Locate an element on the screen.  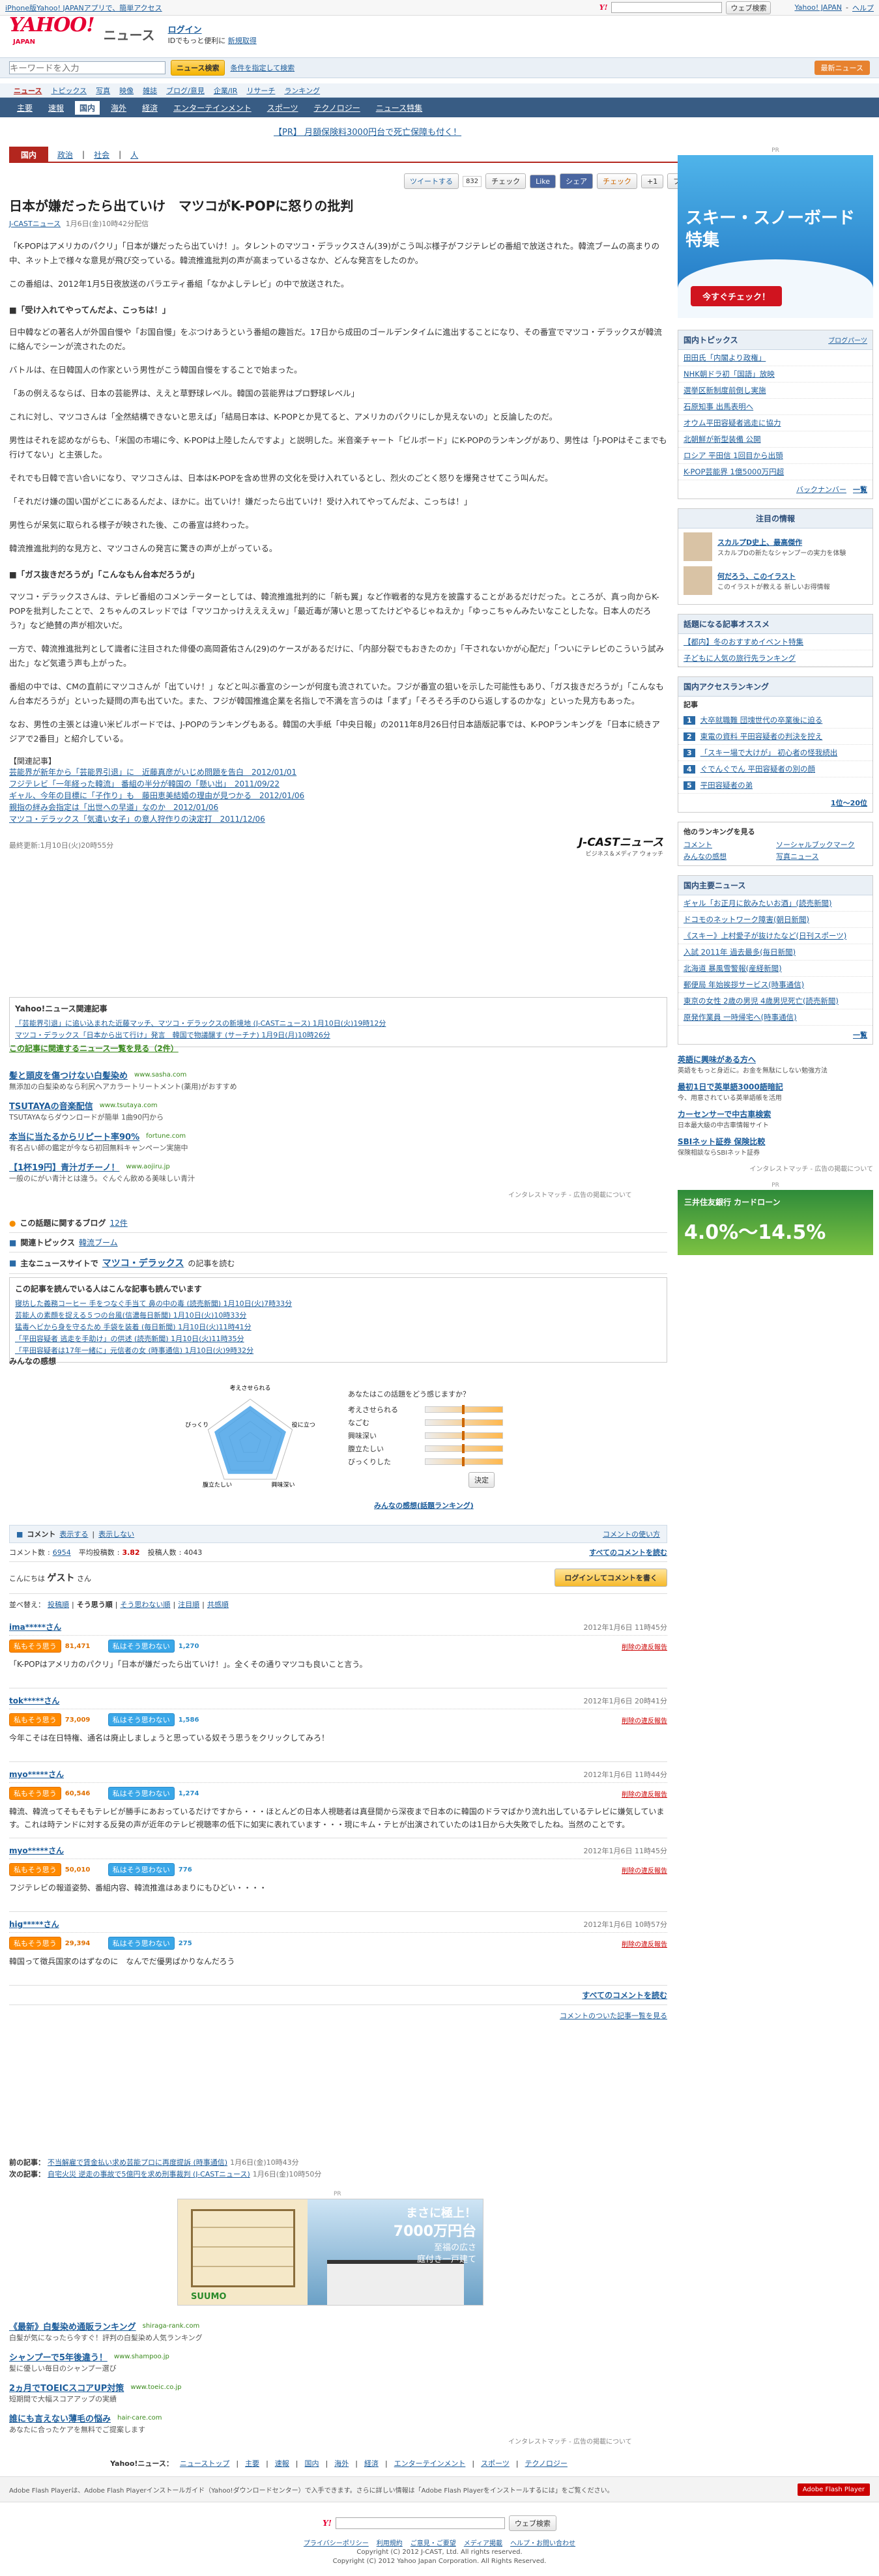
latest-news-tag: 最新ニュース is located at coordinates (842, 68).